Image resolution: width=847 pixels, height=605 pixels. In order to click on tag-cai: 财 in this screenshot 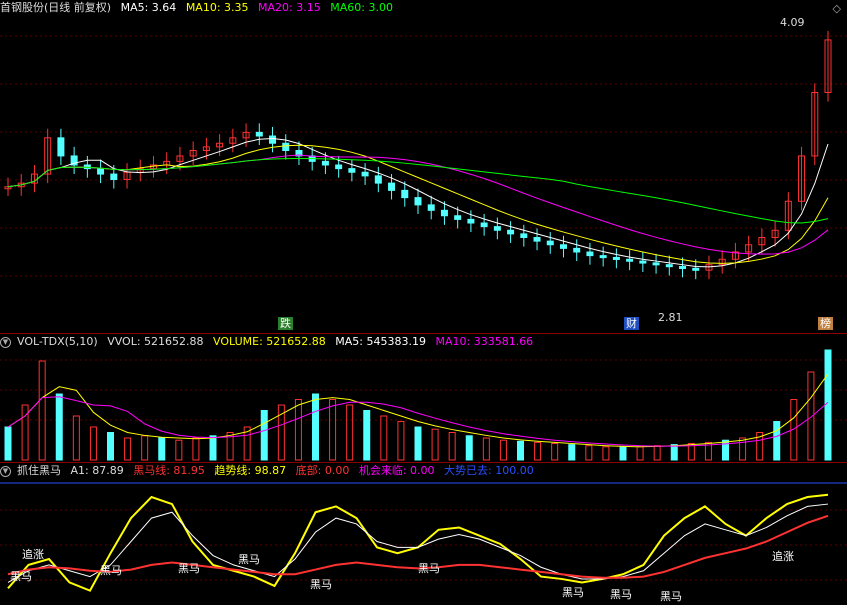, I will do `click(631, 323)`.